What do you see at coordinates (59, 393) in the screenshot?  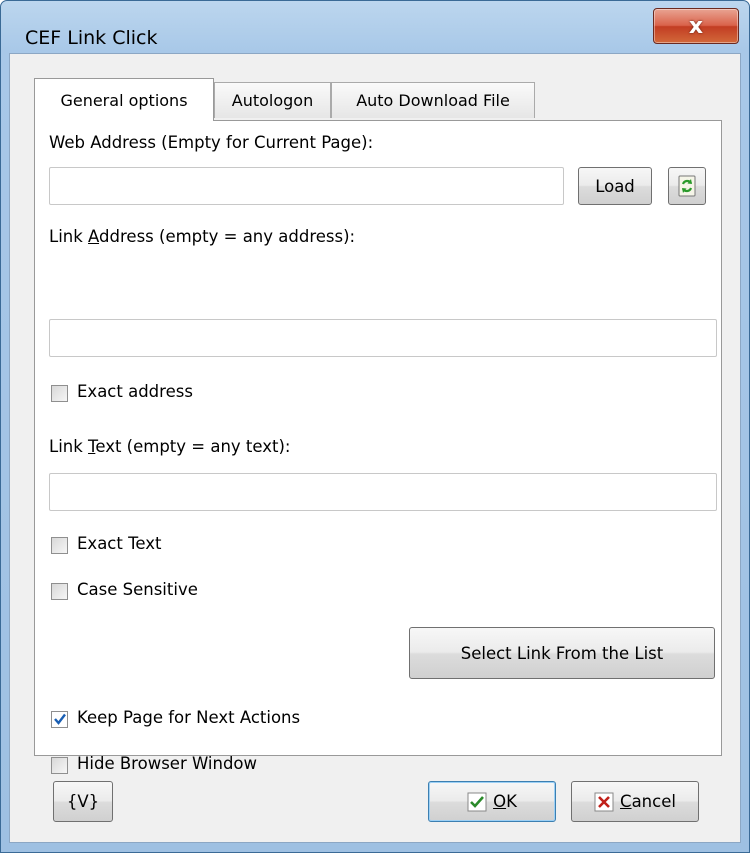 I see `exact-address-checkbox` at bounding box center [59, 393].